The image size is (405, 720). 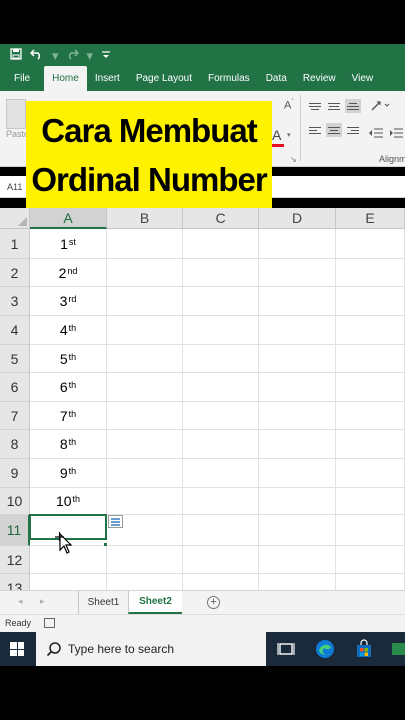 What do you see at coordinates (15, 218) in the screenshot?
I see `select-all-button` at bounding box center [15, 218].